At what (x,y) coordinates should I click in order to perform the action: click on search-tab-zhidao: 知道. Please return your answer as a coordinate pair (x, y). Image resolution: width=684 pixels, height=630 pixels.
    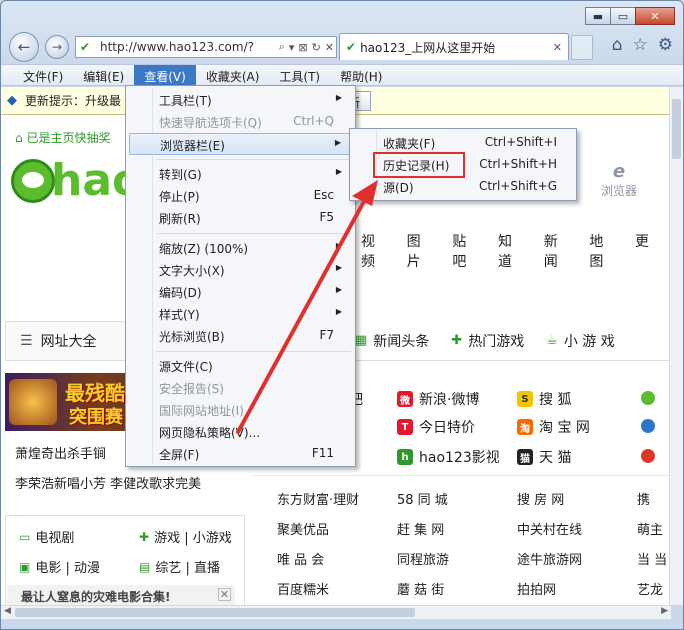
    Looking at the image, I should click on (510, 251).